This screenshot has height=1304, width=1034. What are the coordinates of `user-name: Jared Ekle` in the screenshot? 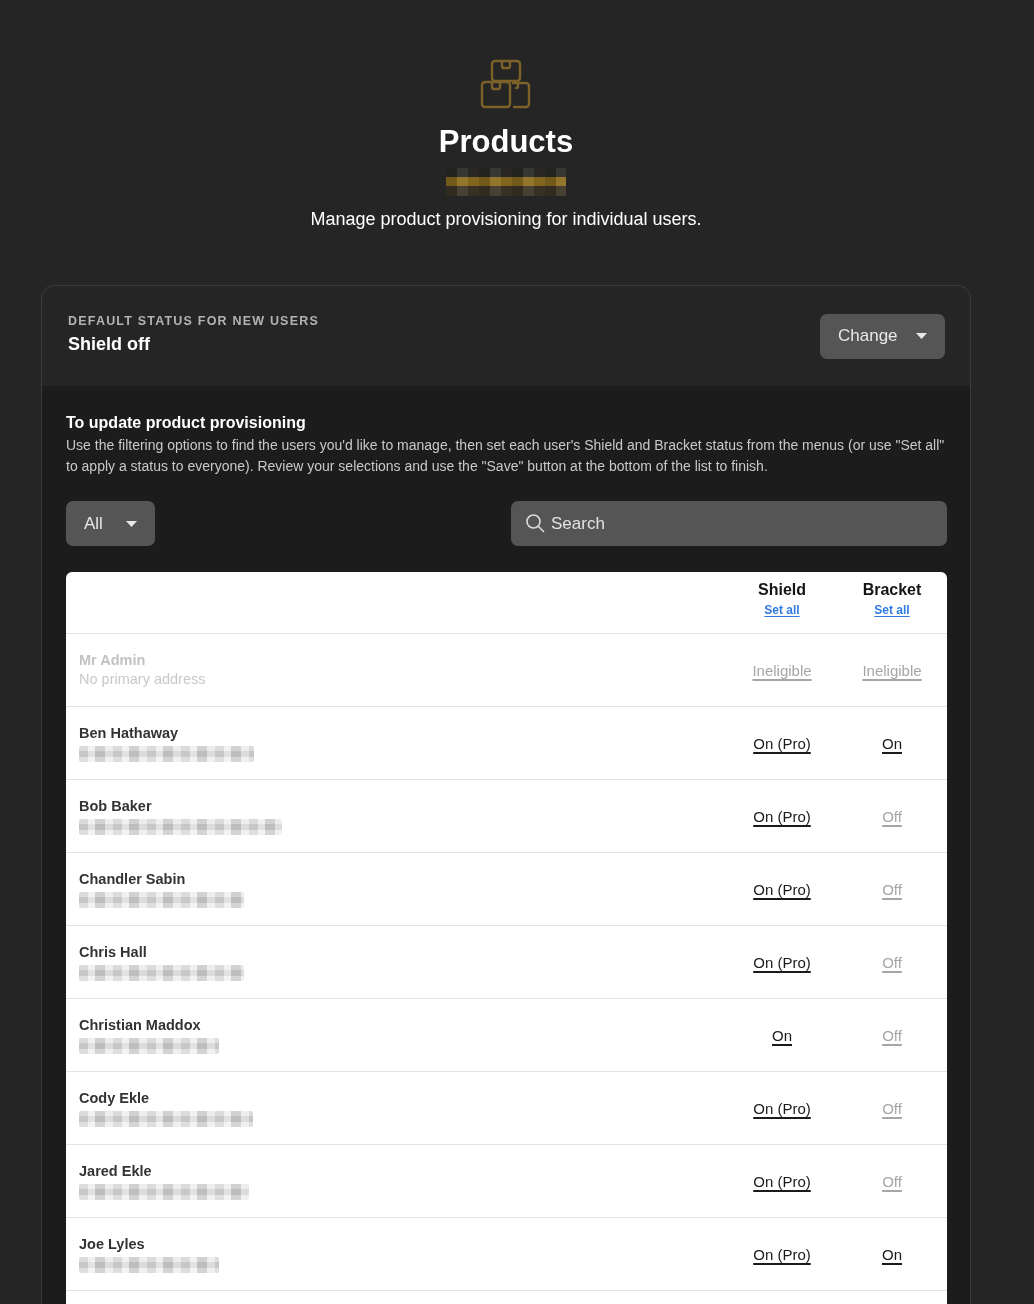 It's located at (115, 1171).